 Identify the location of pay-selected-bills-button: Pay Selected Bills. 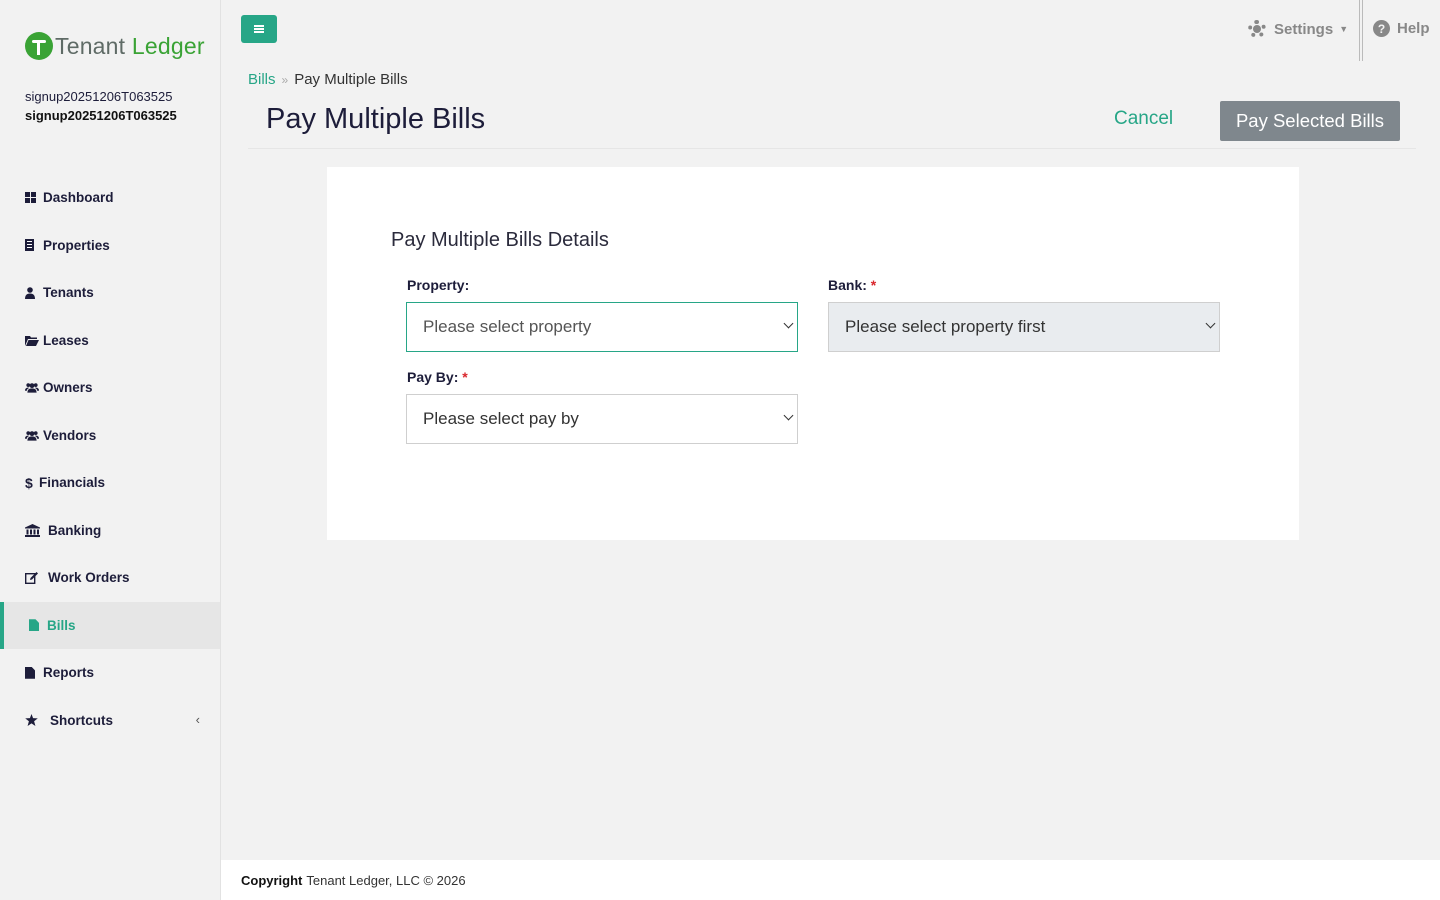
(1310, 121).